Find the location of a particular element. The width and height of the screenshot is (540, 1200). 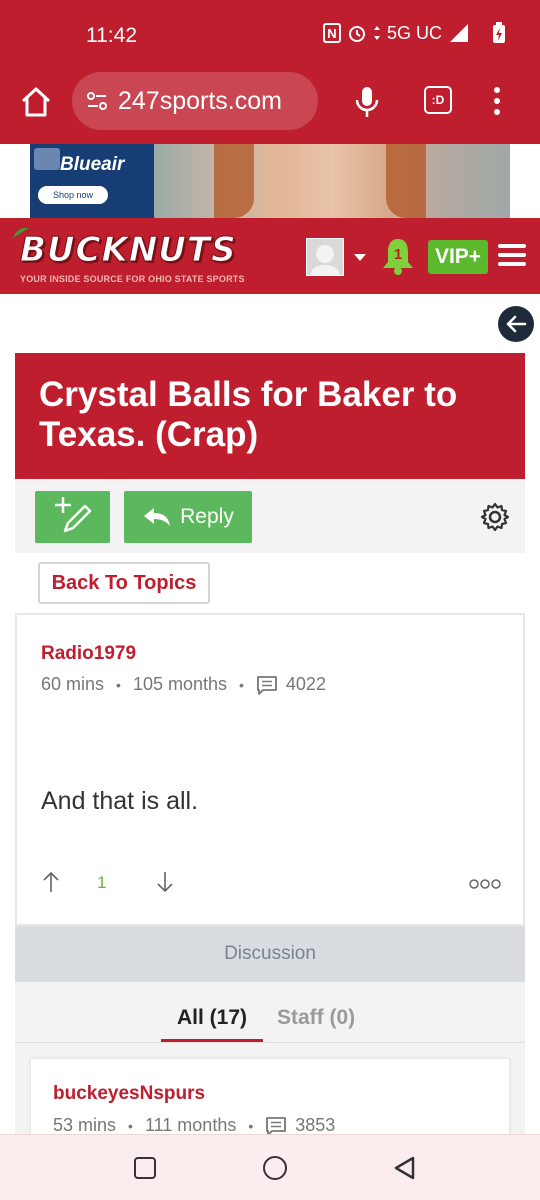

page-title: Crystal Balls for Baker to Texas. (Crap) is located at coordinates (248, 414).